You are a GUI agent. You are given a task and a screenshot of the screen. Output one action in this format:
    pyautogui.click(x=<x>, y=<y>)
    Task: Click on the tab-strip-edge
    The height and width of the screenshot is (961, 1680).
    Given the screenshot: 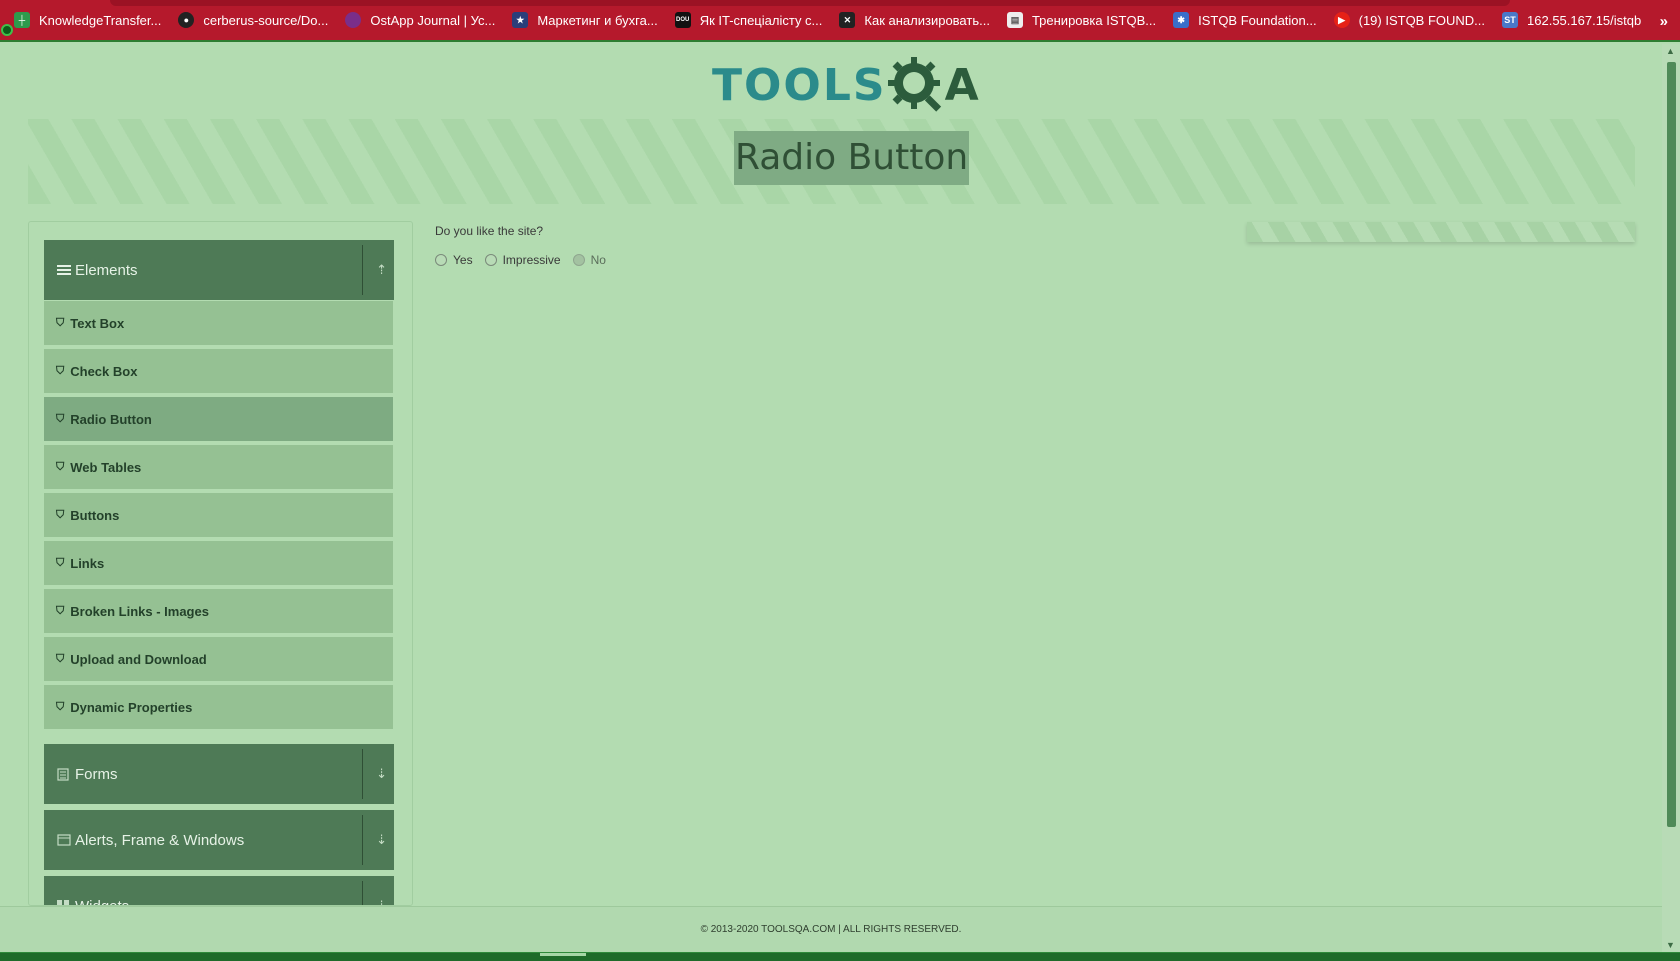 What is the action you would take?
    pyautogui.click(x=810, y=3)
    